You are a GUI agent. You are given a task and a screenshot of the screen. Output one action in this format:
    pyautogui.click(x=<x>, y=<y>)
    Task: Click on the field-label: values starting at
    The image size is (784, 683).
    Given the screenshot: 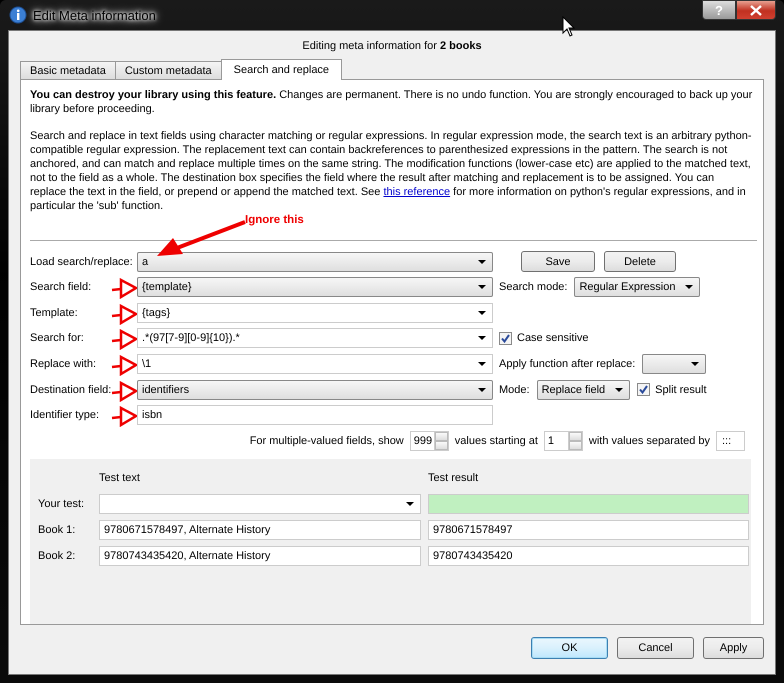 What is the action you would take?
    pyautogui.click(x=496, y=440)
    